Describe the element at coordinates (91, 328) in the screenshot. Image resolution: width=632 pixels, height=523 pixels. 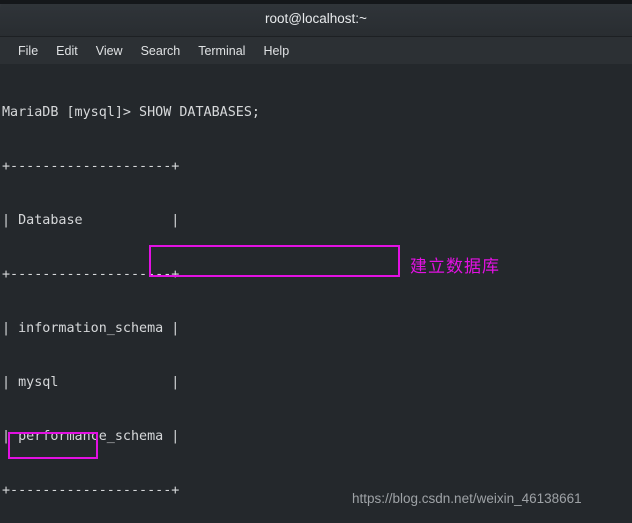
I see `terminal-line: | information_schema |` at that location.